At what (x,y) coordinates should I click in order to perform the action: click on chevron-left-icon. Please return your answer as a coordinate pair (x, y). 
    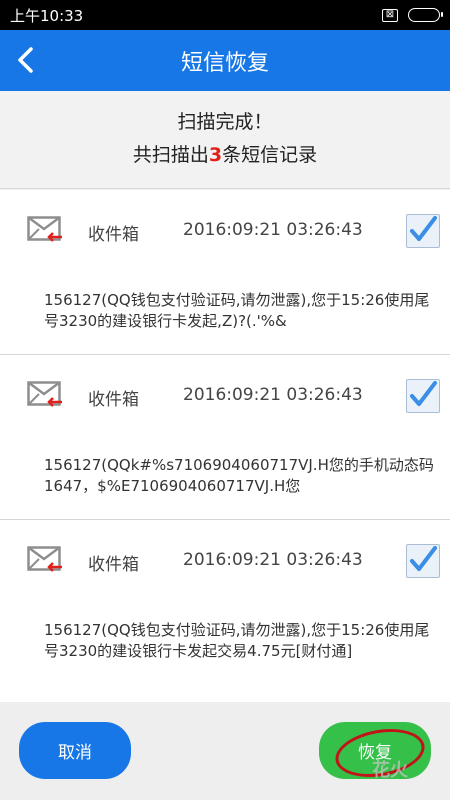
    Looking at the image, I should click on (25, 60).